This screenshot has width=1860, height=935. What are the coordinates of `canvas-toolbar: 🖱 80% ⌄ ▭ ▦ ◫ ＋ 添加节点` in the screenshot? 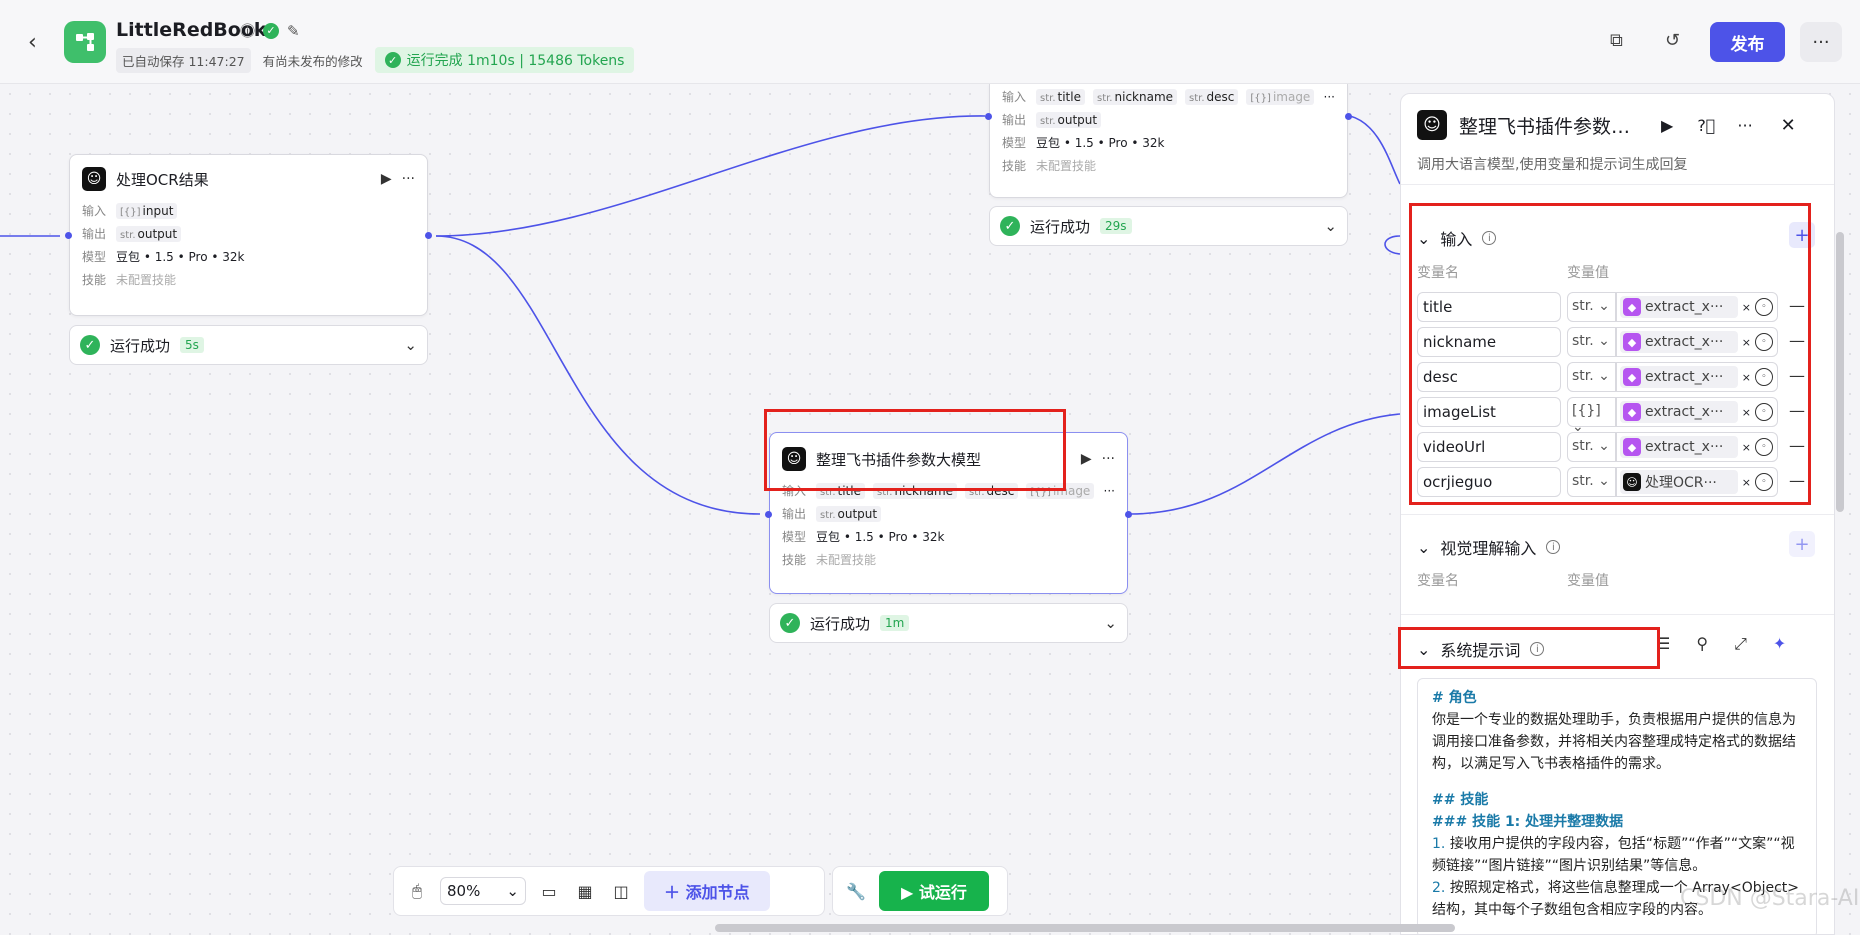 It's located at (609, 891).